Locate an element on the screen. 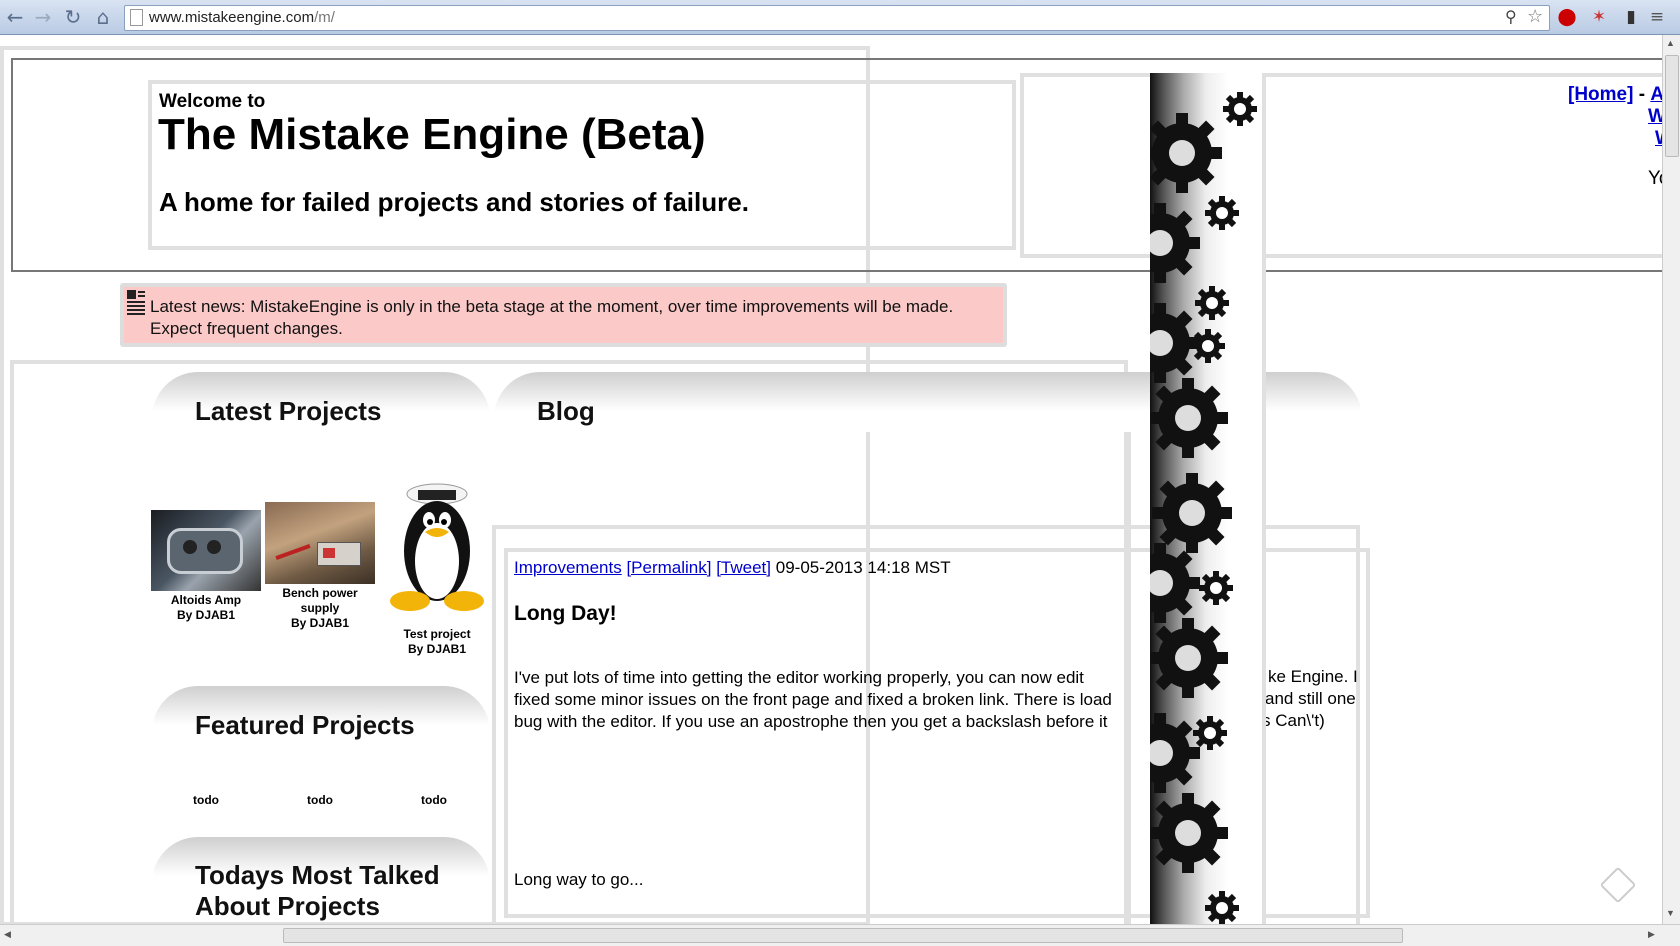 The height and width of the screenshot is (946, 1680). bookmark-star-icon: ☆ is located at coordinates (1535, 16).